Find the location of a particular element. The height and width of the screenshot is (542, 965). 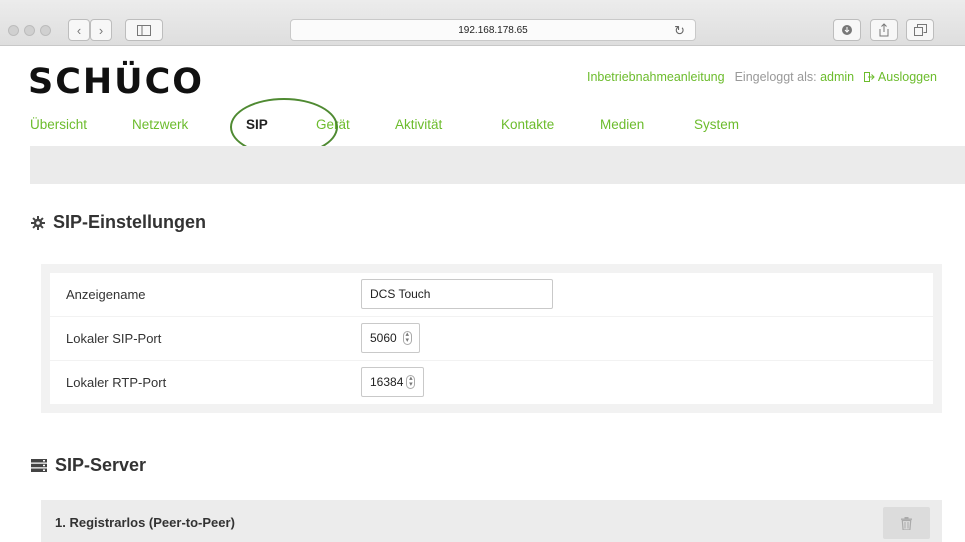

setting-row-sip-port: Lokaler SIP-Port 5060 ▴ ▾ is located at coordinates (491, 338).